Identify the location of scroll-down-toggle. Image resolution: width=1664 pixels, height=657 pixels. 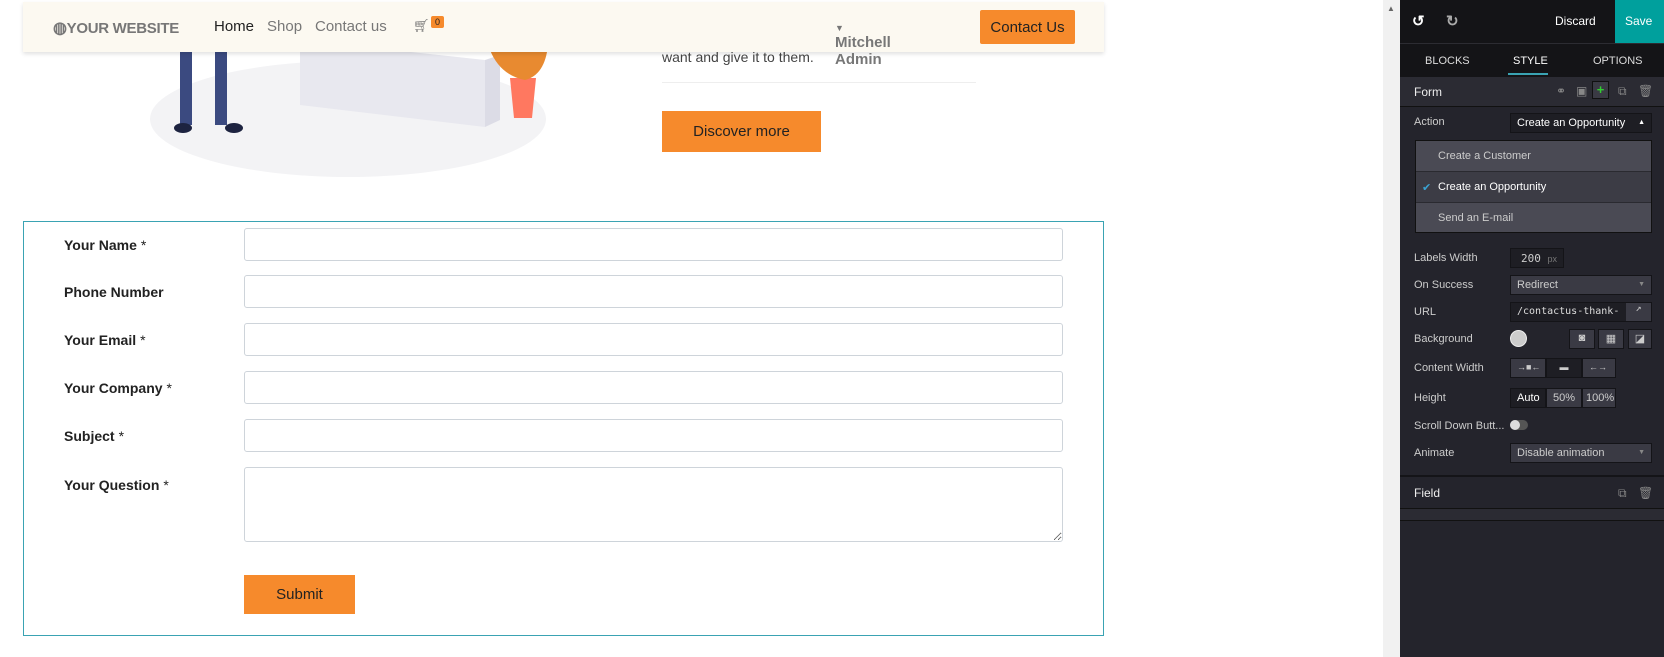
(1519, 425).